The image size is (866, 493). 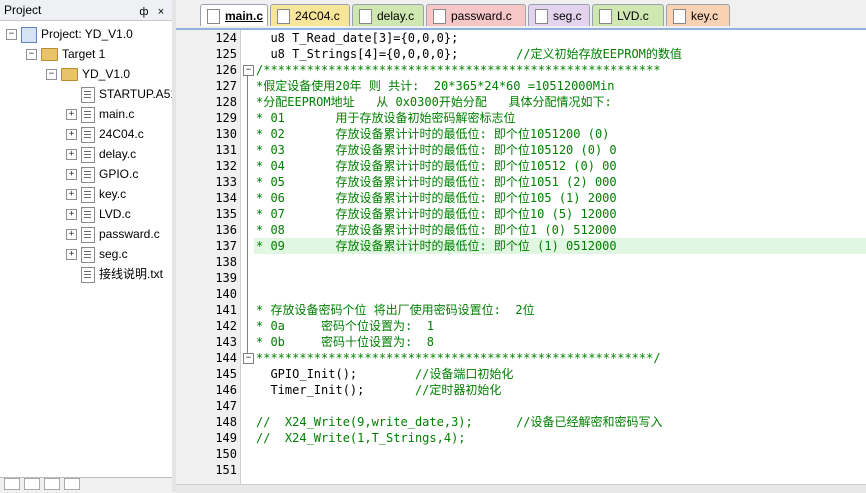 I want to click on project-tab-icon, so click(x=12, y=484).